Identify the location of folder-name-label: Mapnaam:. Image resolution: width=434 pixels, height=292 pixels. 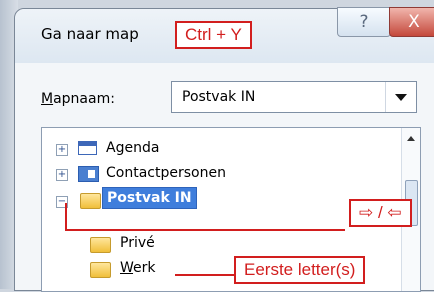
(78, 99).